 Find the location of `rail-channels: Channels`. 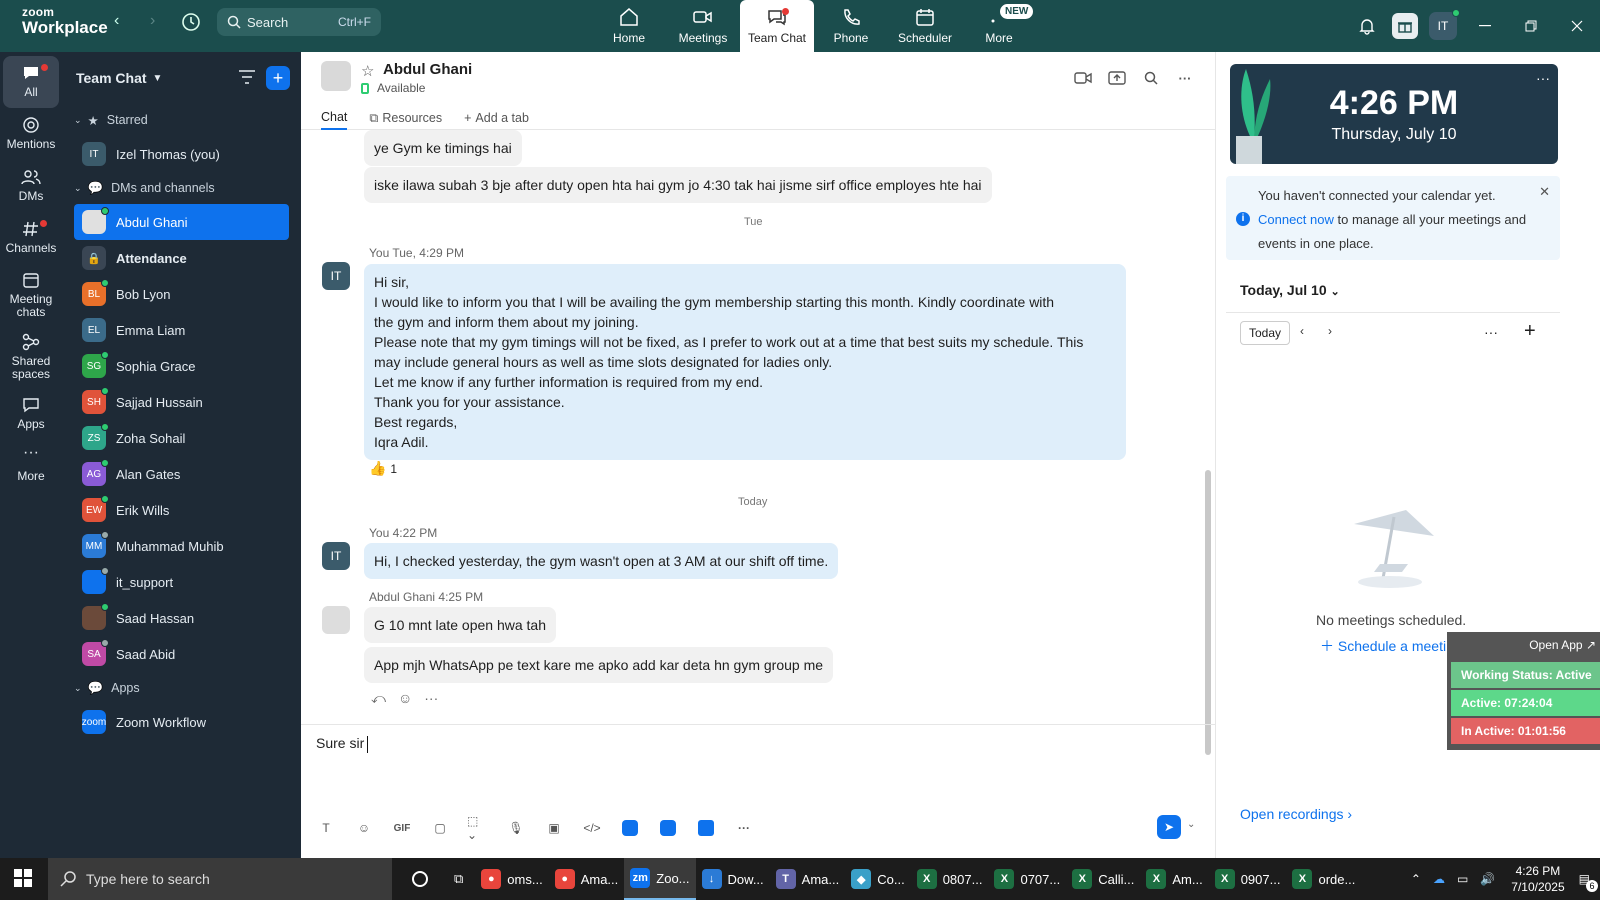

rail-channels: Channels is located at coordinates (31, 238).